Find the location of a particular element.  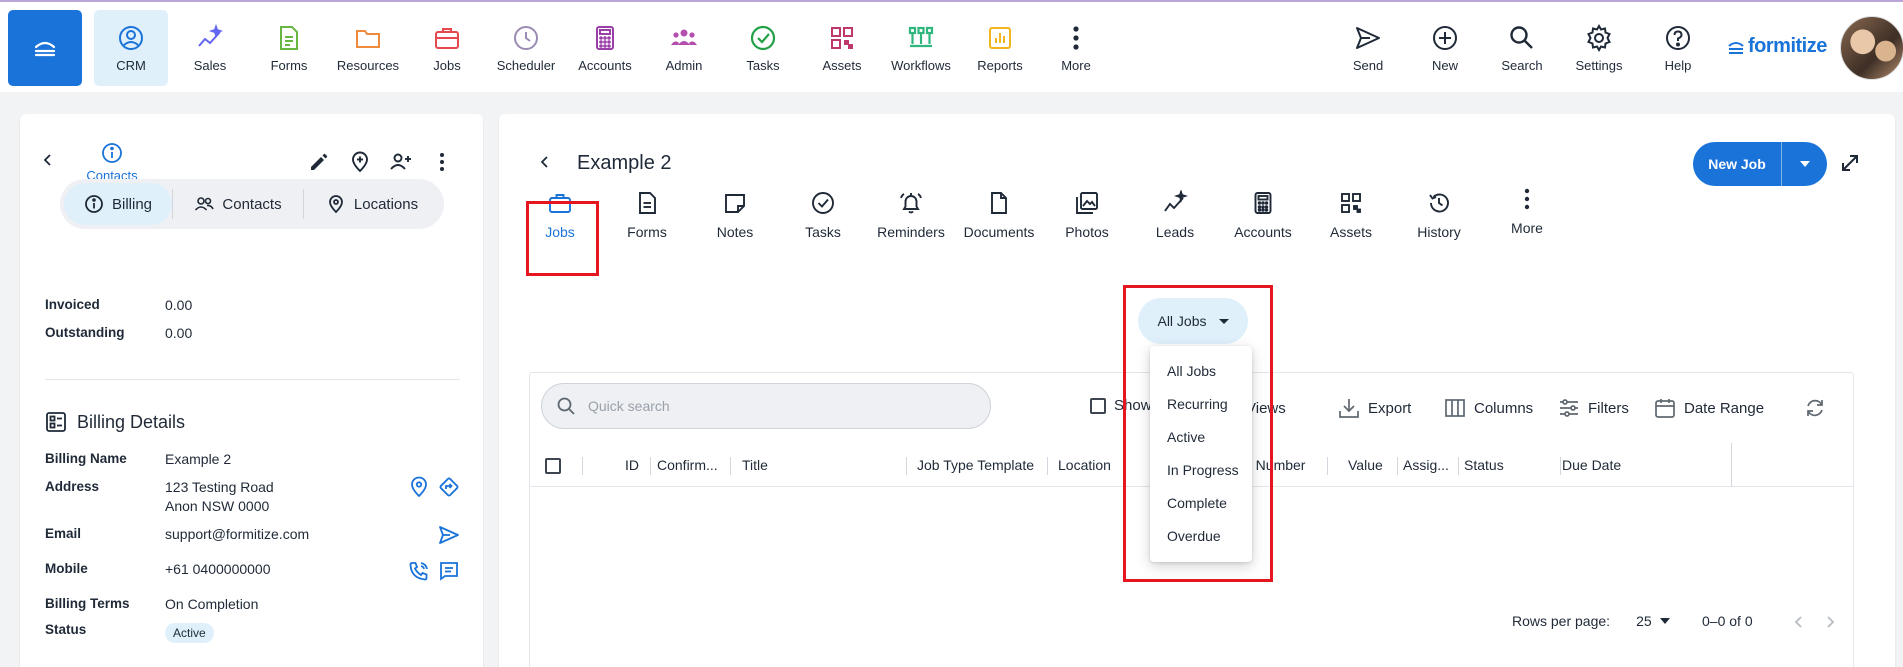

quick-search-field is located at coordinates (766, 406).